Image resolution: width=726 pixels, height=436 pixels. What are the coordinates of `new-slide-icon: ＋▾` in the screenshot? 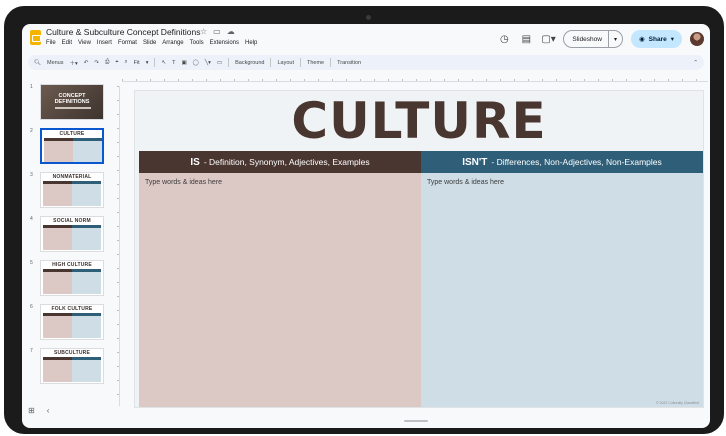 It's located at (74, 63).